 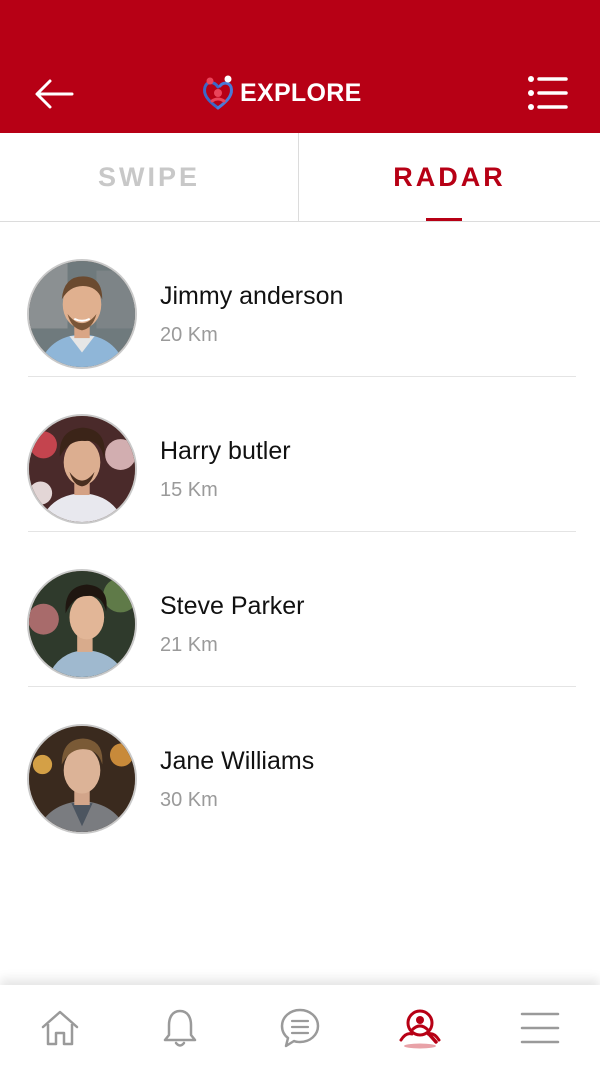 I want to click on list-item: Jane Williams 30 Km, so click(x=300, y=764).